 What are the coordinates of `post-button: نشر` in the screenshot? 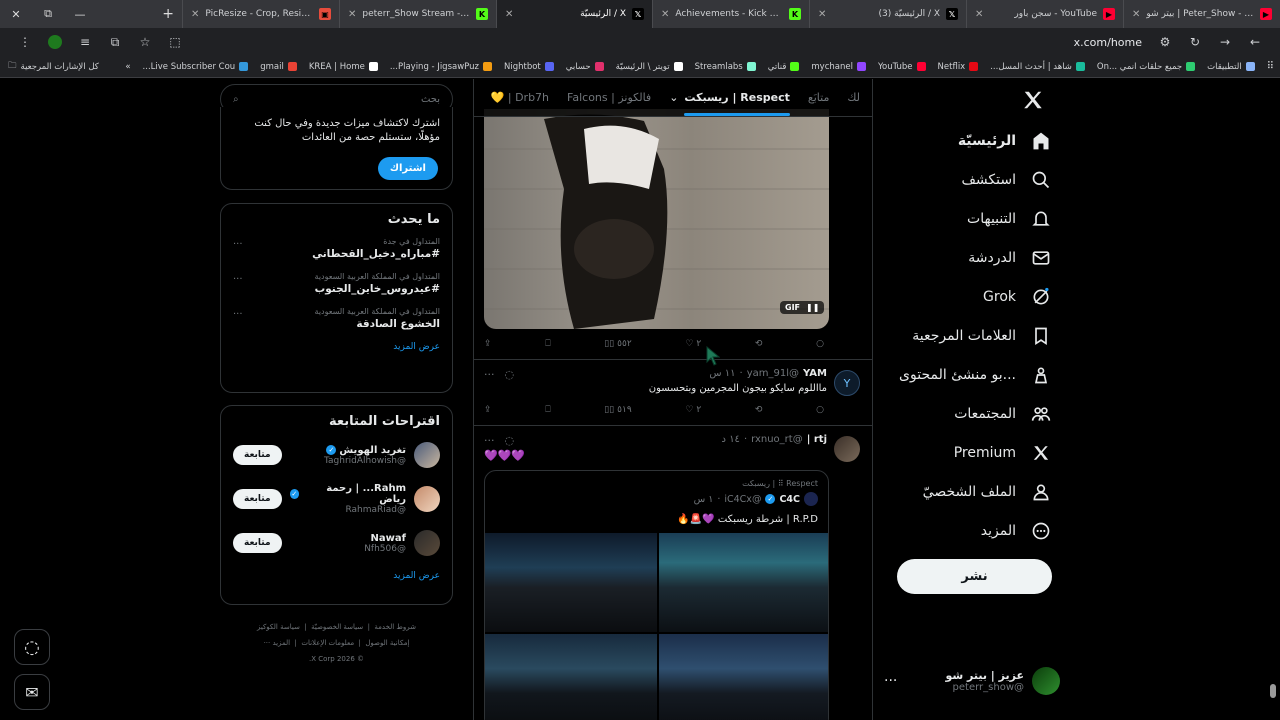 It's located at (974, 576).